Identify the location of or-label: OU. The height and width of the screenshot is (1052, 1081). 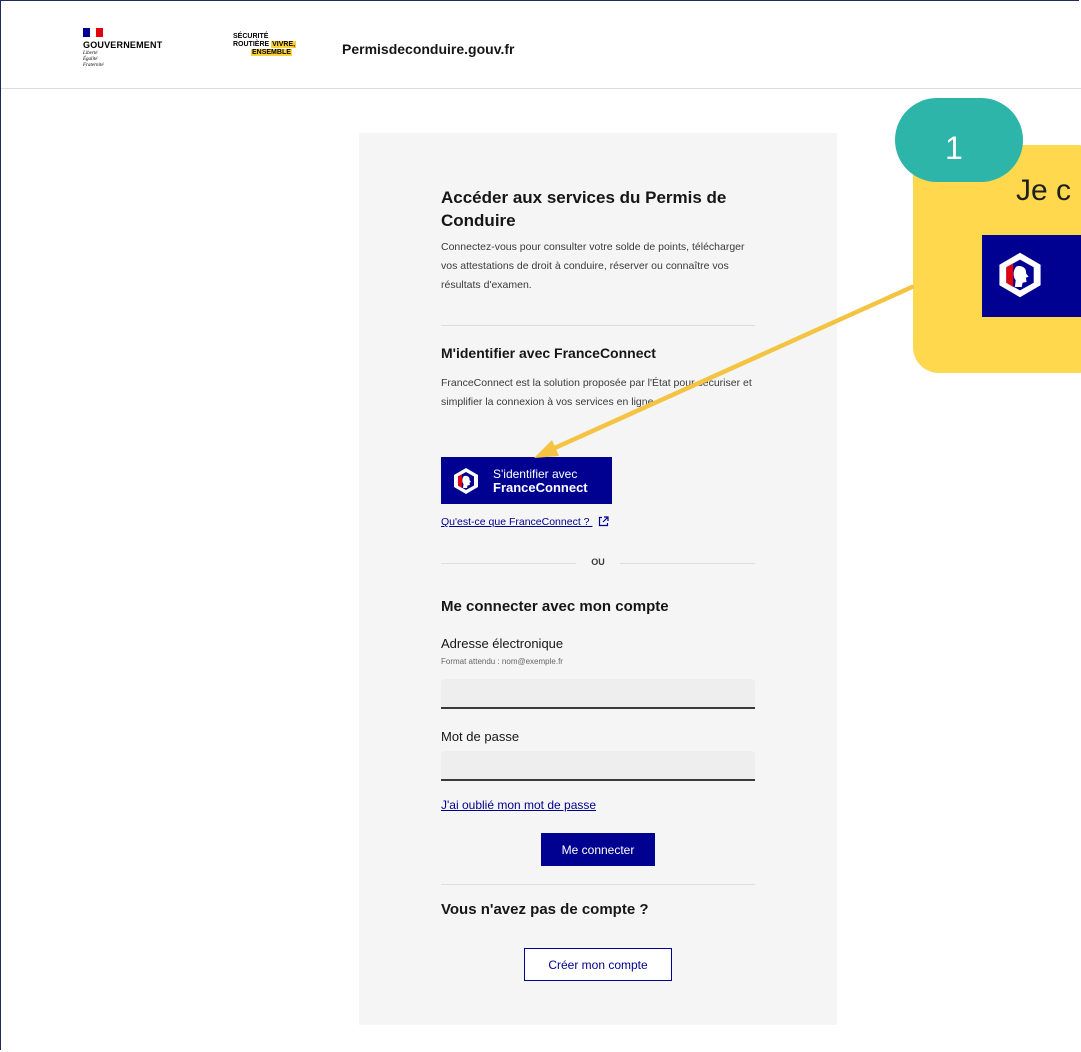
(598, 562).